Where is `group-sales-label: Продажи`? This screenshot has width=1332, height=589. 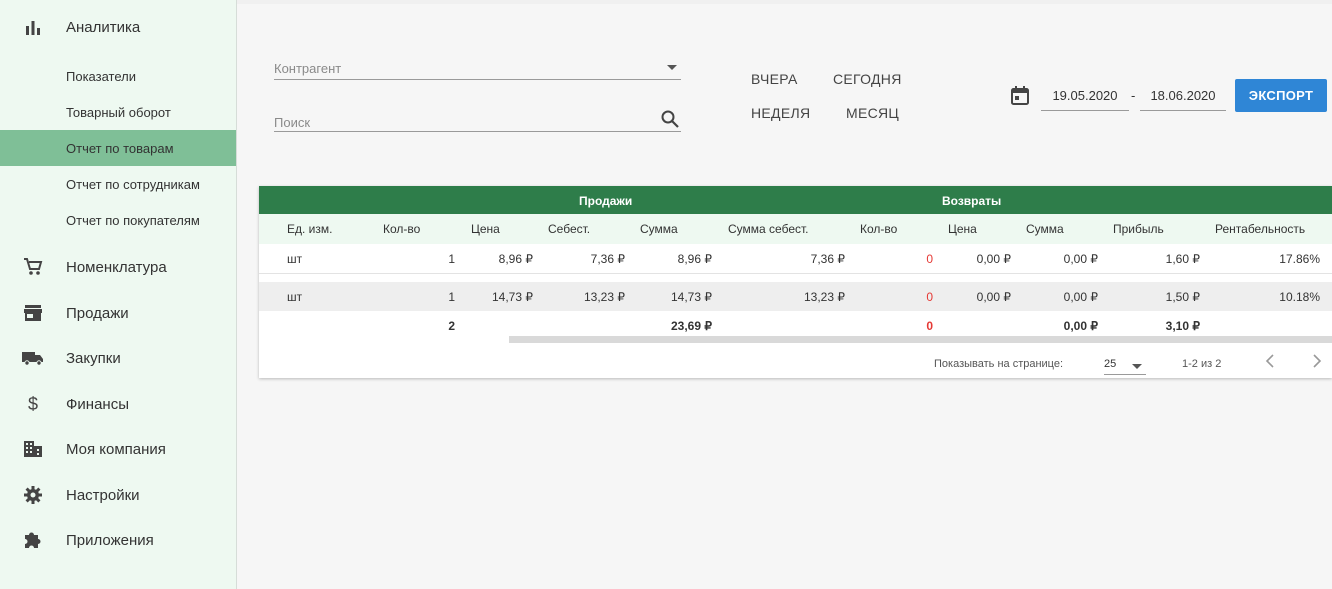
group-sales-label: Продажи is located at coordinates (606, 201).